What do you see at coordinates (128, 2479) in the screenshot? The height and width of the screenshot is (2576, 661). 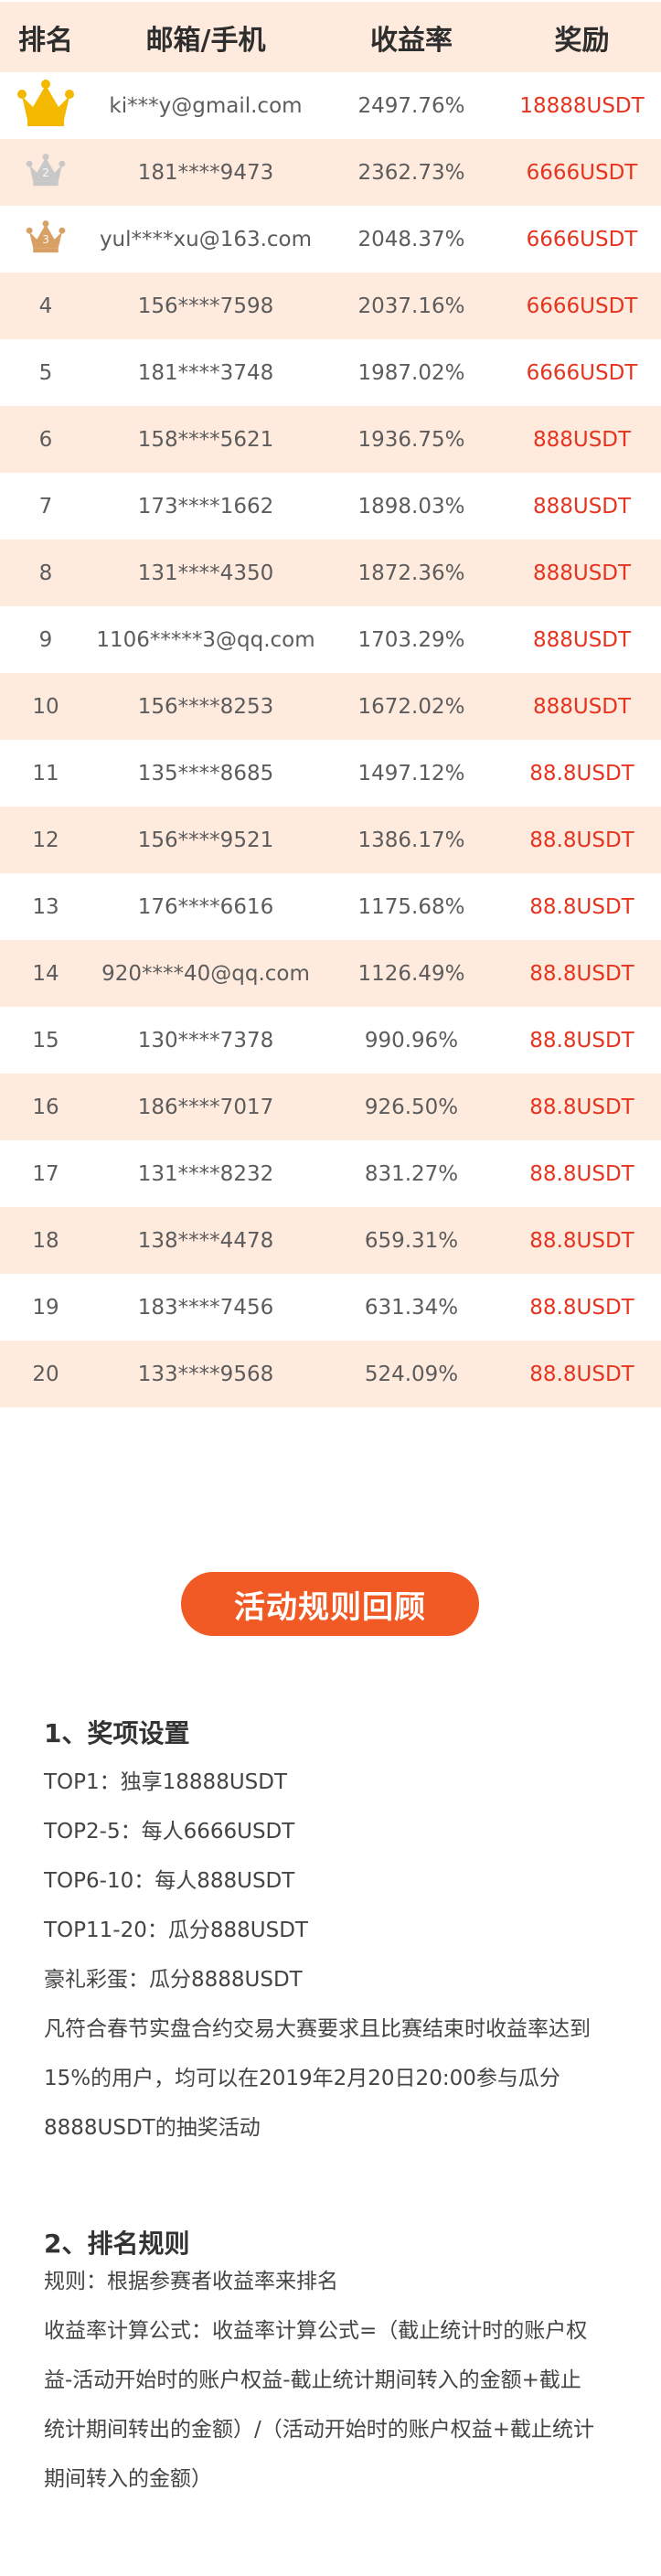 I see `text-line: 期间转入的金额）` at bounding box center [128, 2479].